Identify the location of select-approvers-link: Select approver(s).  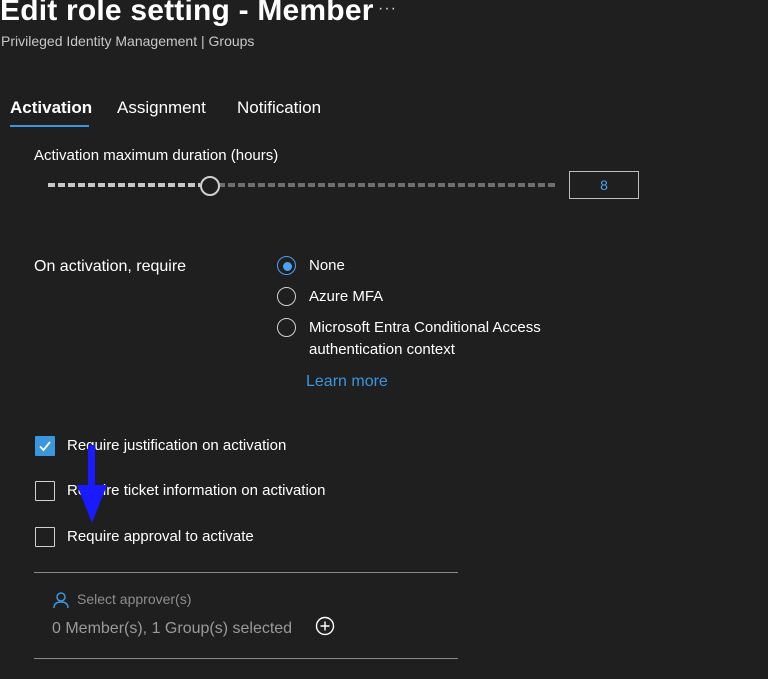
(134, 599).